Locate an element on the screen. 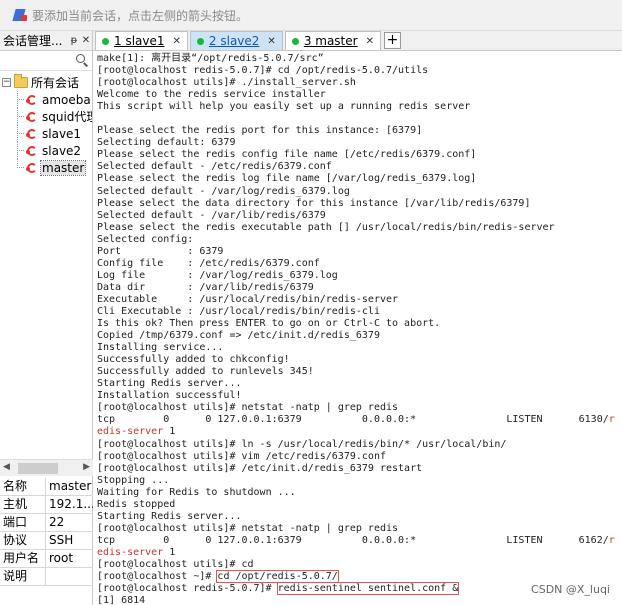 The height and width of the screenshot is (605, 622). terminal-line: Successfully added to runlevels 345! is located at coordinates (205, 372).